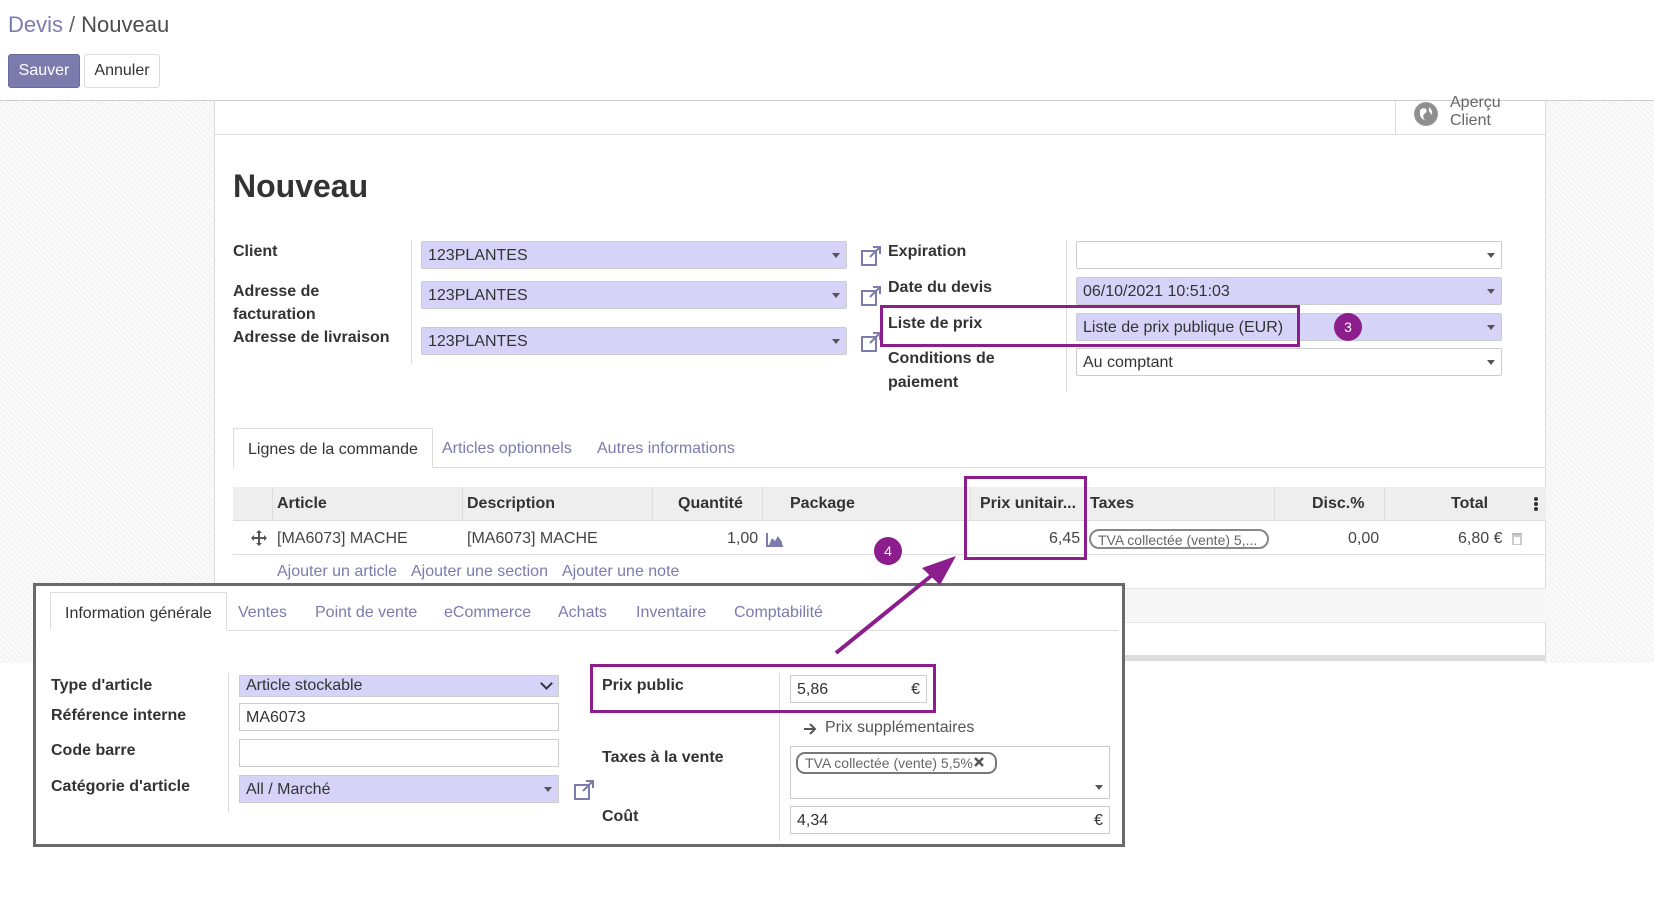 The height and width of the screenshot is (907, 1654). Describe the element at coordinates (620, 572) in the screenshot. I see `add-note-link: Ajouter une note` at that location.